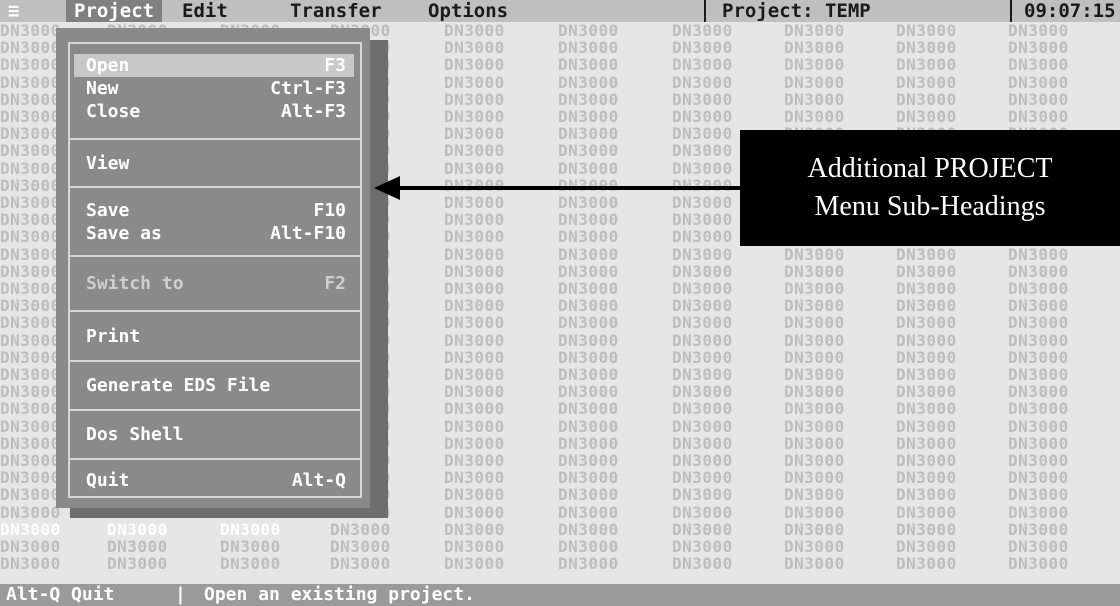 Image resolution: width=1120 pixels, height=606 pixels. What do you see at coordinates (930, 168) in the screenshot?
I see `callout-line-1: Additional PROJECT` at bounding box center [930, 168].